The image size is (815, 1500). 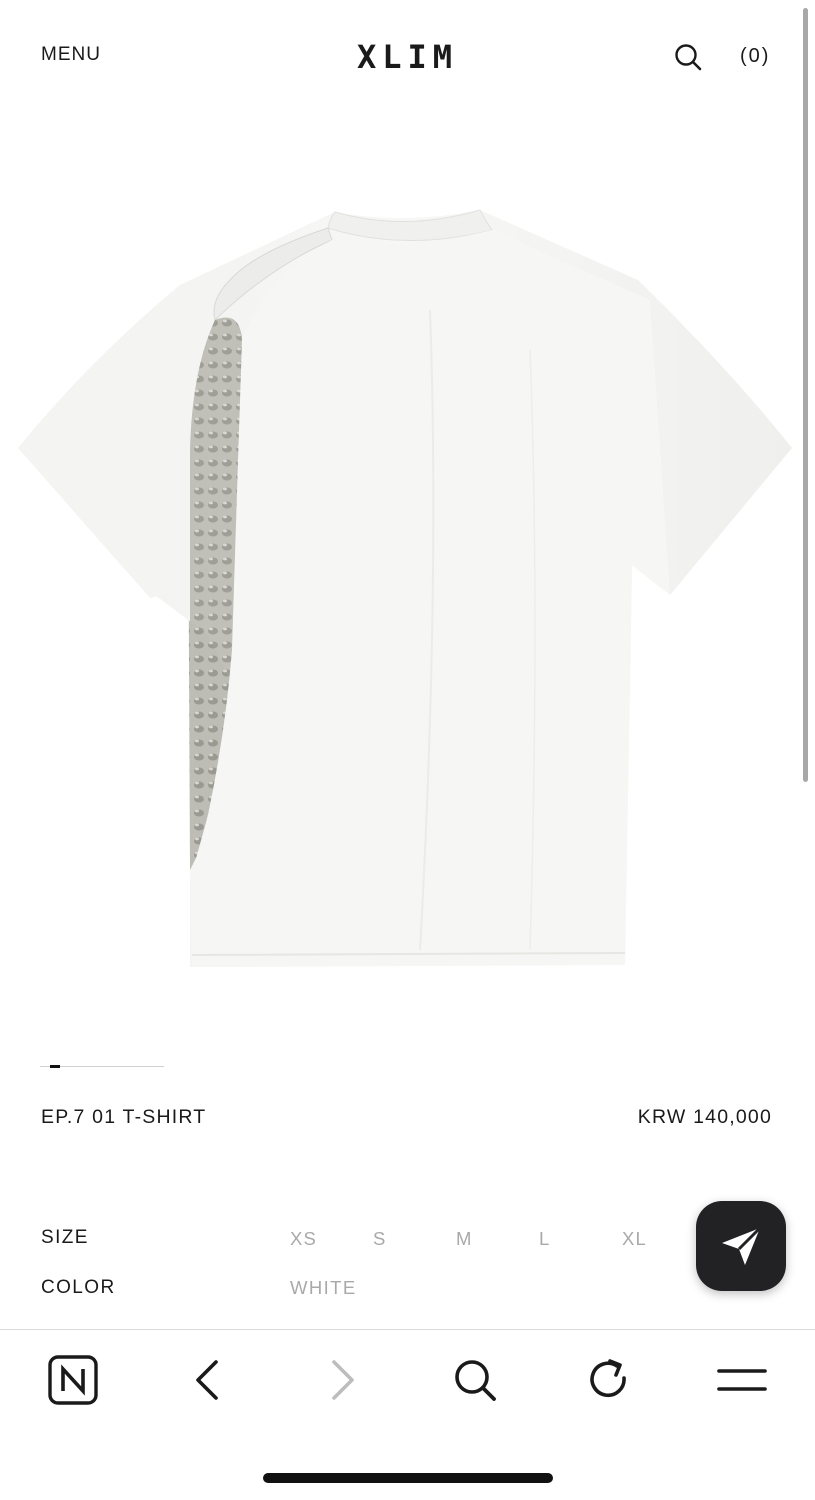 I want to click on size-option-xl: XL, so click(x=634, y=1239).